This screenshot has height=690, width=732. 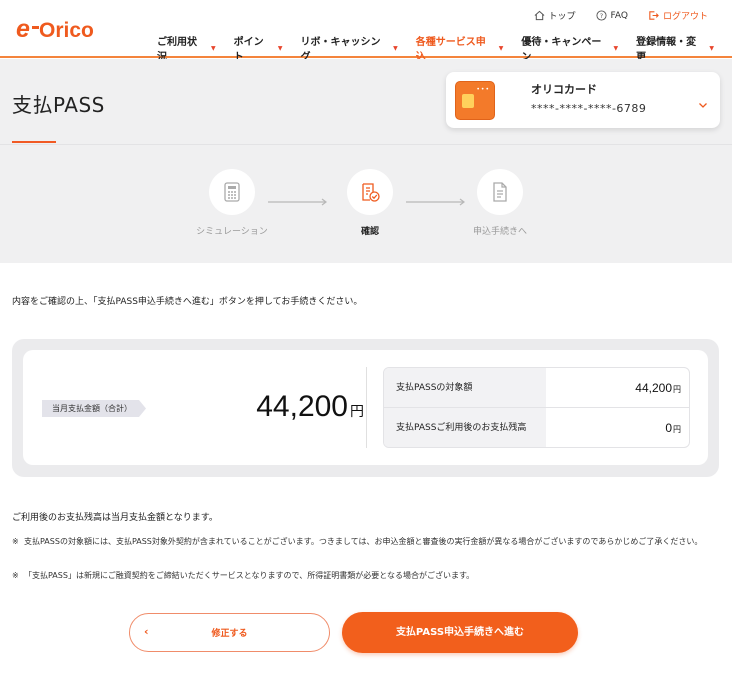 I want to click on step-simulation-label: シミュレーション, so click(x=232, y=232).